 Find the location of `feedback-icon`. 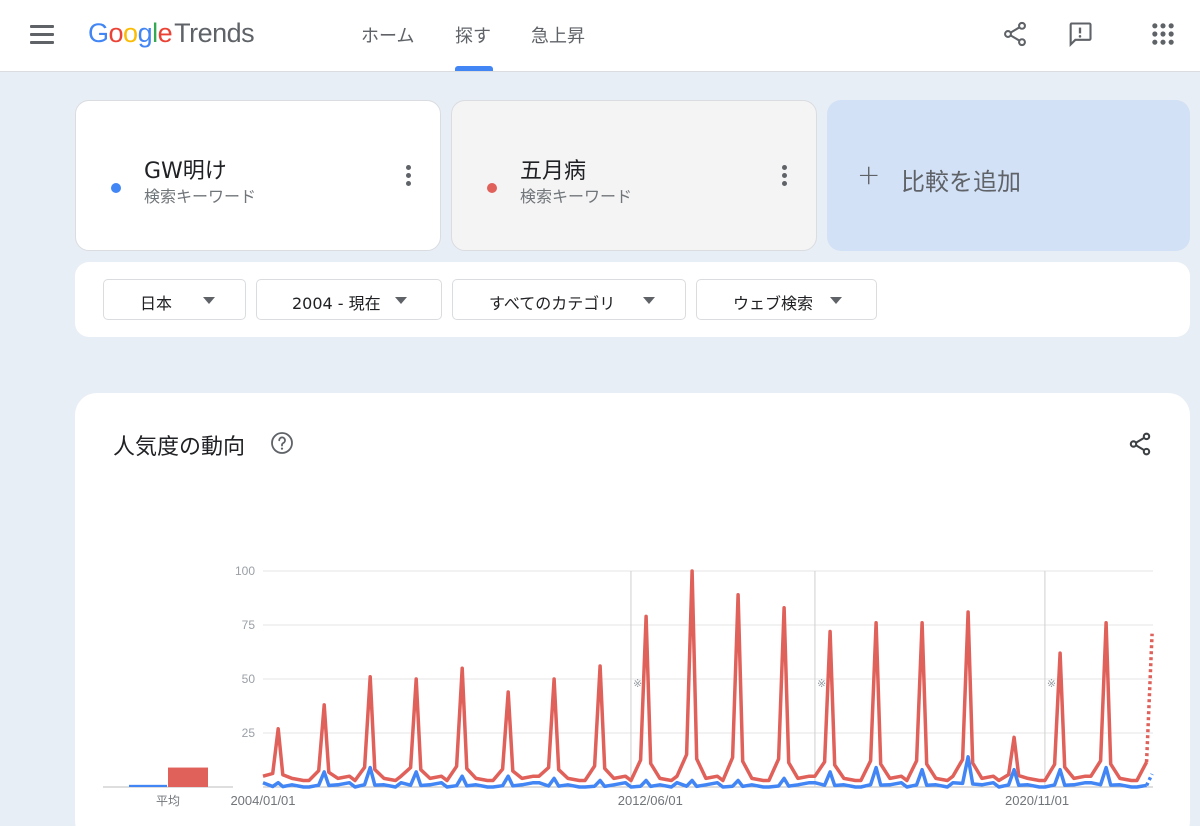

feedback-icon is located at coordinates (1080, 34).